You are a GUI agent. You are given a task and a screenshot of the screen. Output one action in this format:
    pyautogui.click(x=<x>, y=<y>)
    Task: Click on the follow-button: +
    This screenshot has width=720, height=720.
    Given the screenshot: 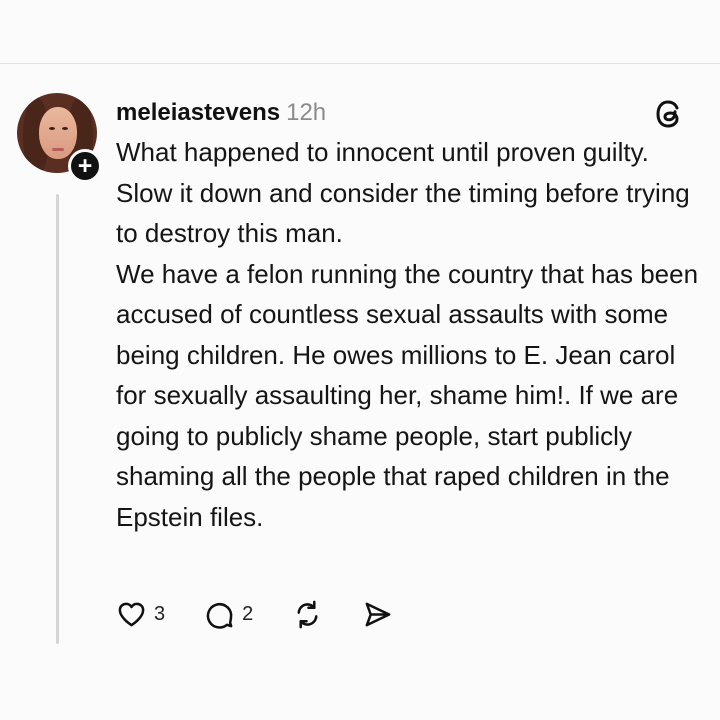 What is the action you would take?
    pyautogui.click(x=85, y=166)
    